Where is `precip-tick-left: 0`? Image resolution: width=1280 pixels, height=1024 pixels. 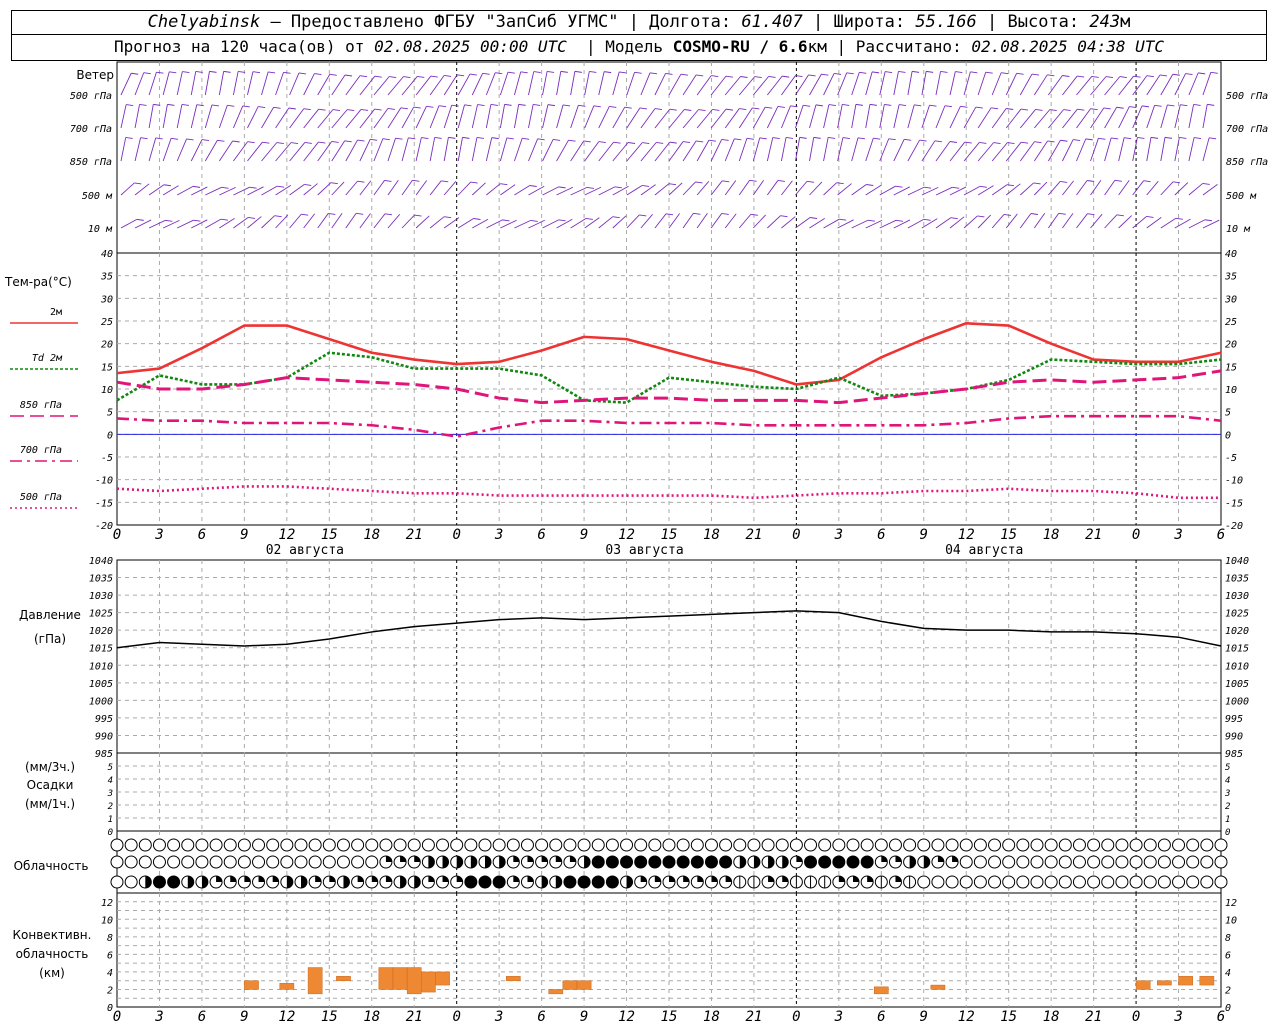
precip-tick-left: 0 is located at coordinates (110, 833).